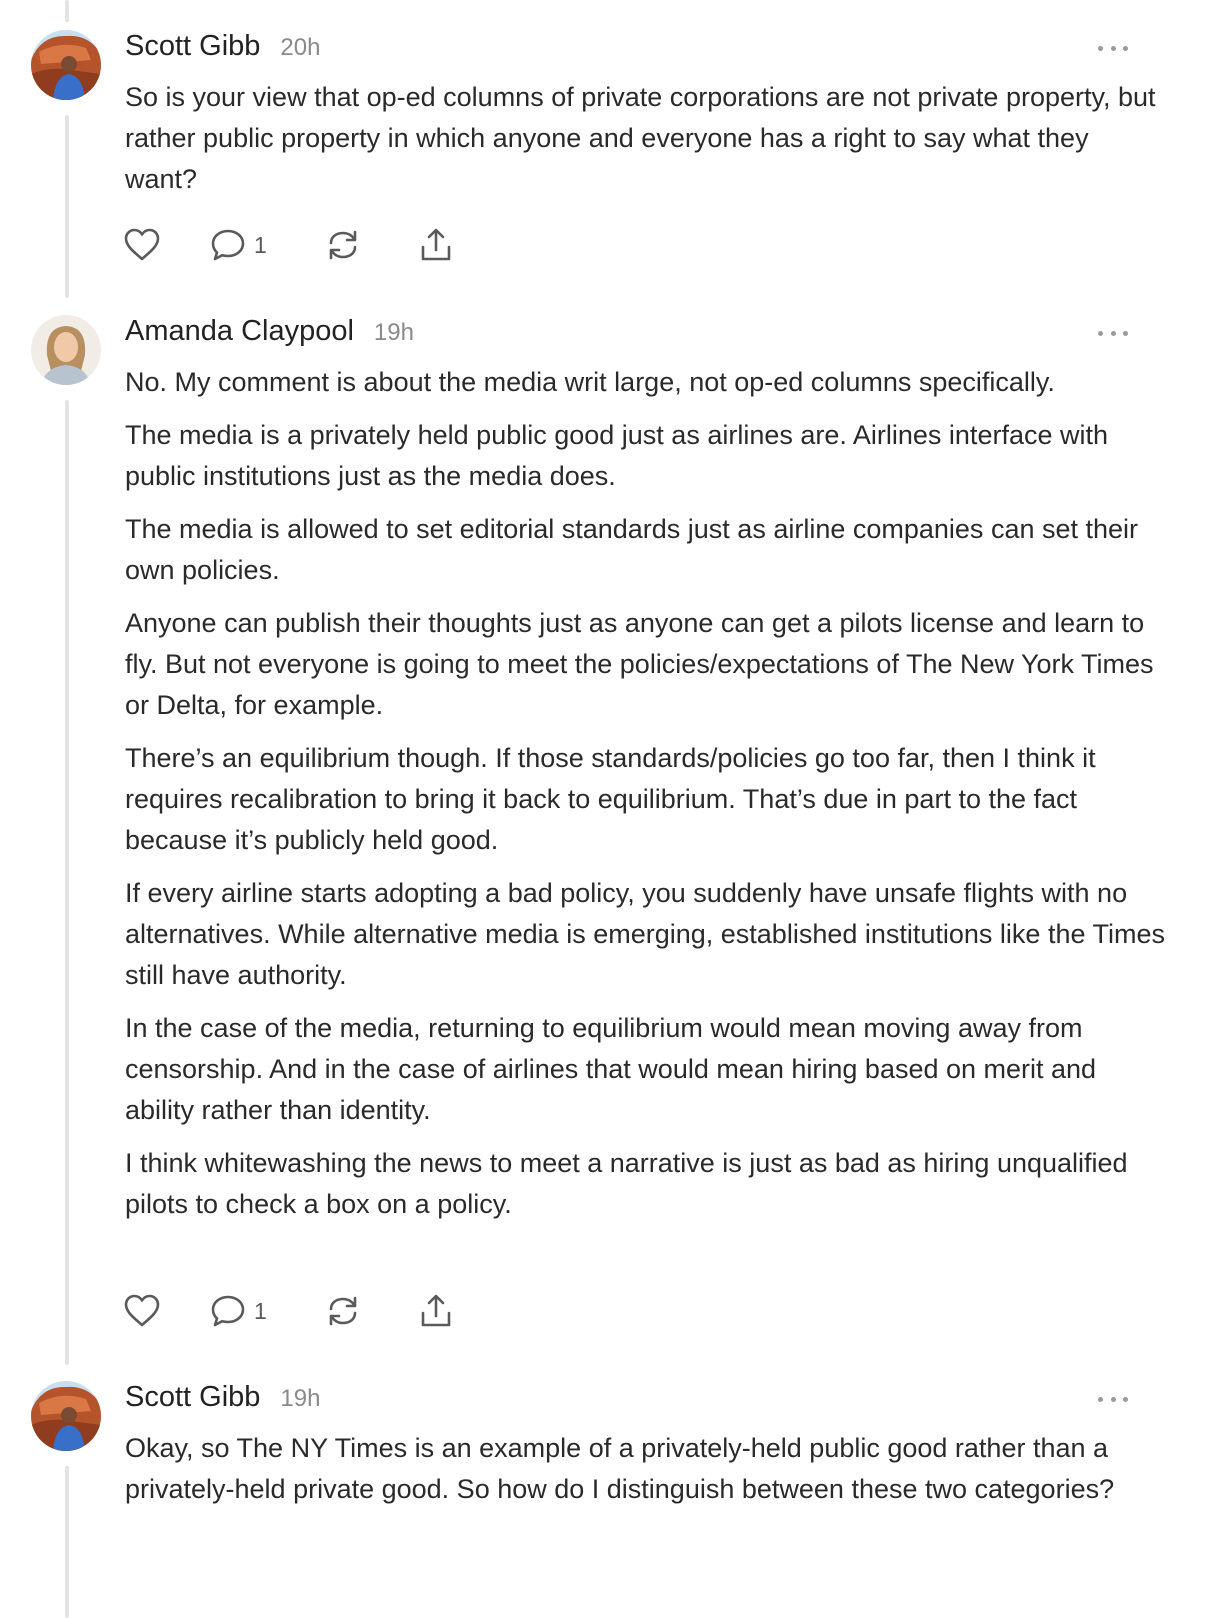  Describe the element at coordinates (239, 331) in the screenshot. I see `author-name: Amanda Claypool` at that location.